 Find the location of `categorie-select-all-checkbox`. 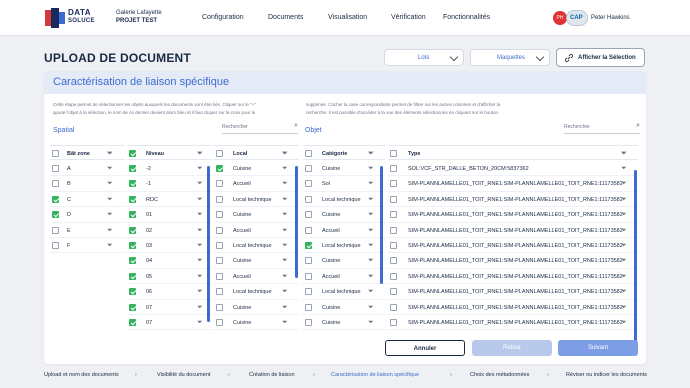

categorie-select-all-checkbox is located at coordinates (308, 153).